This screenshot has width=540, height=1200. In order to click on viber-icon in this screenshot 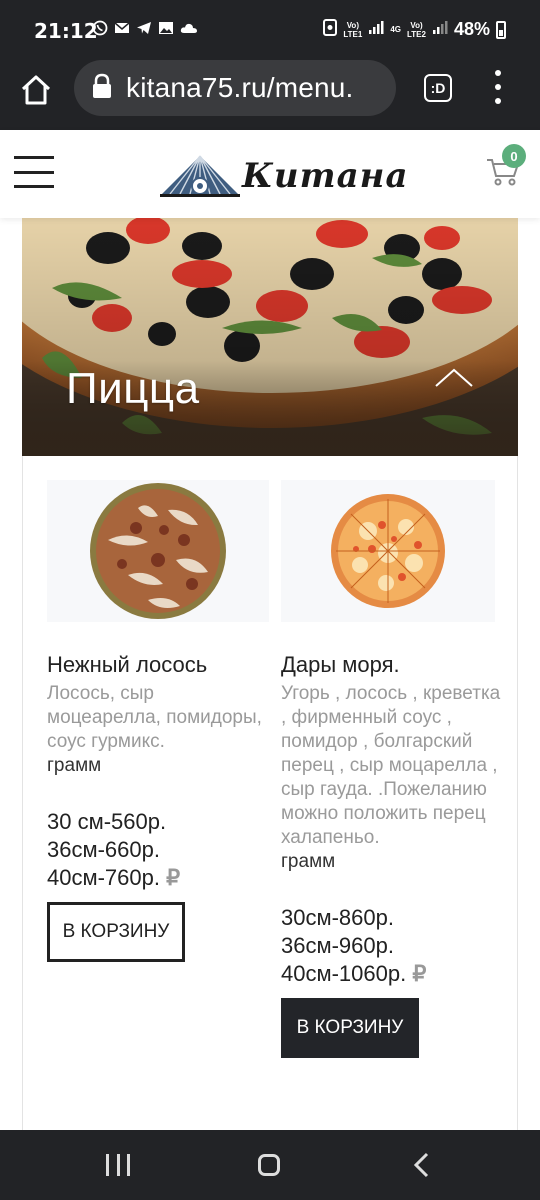, I will do `click(100, 28)`.